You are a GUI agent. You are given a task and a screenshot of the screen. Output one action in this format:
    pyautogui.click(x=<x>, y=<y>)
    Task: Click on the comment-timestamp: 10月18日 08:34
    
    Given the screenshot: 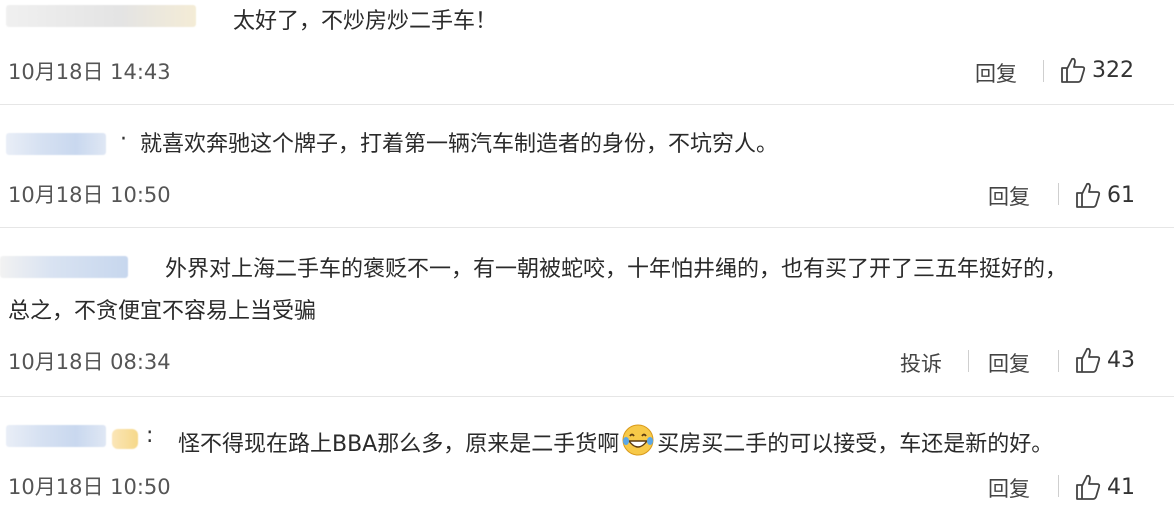 What is the action you would take?
    pyautogui.click(x=89, y=362)
    